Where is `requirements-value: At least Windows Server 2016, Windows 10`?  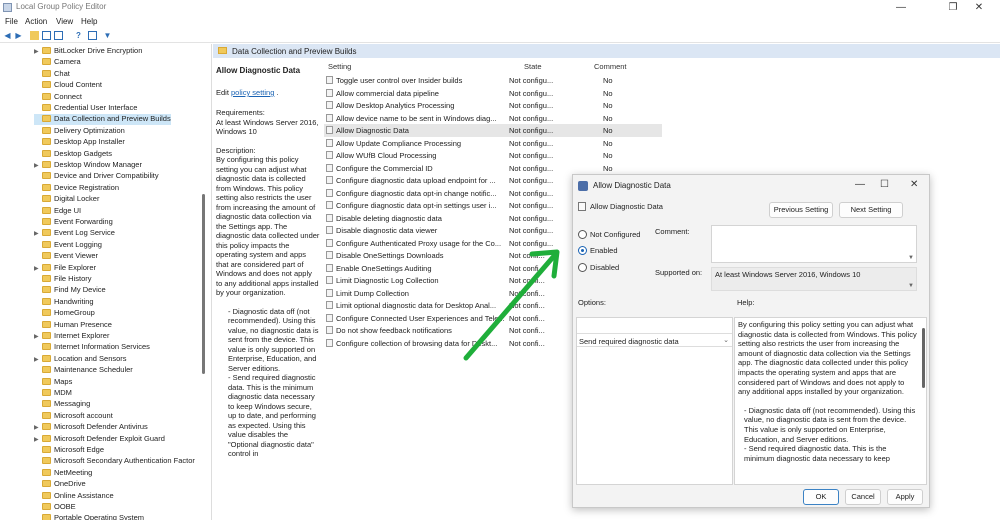 requirements-value: At least Windows Server 2016, Windows 10 is located at coordinates (267, 127).